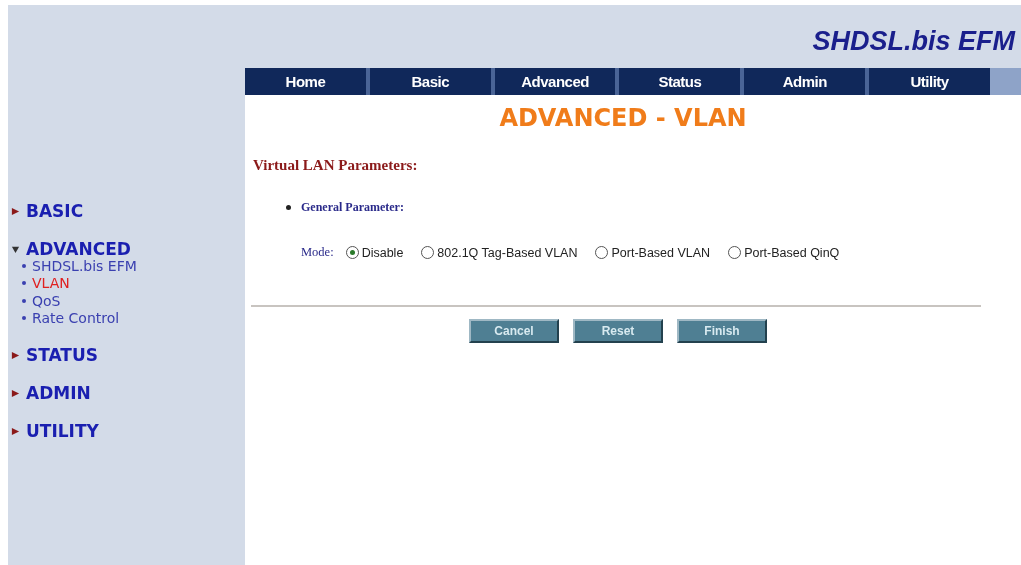 Image resolution: width=1021 pixels, height=565 pixels. What do you see at coordinates (55, 211) in the screenshot?
I see `sidebar-item: BASIC` at bounding box center [55, 211].